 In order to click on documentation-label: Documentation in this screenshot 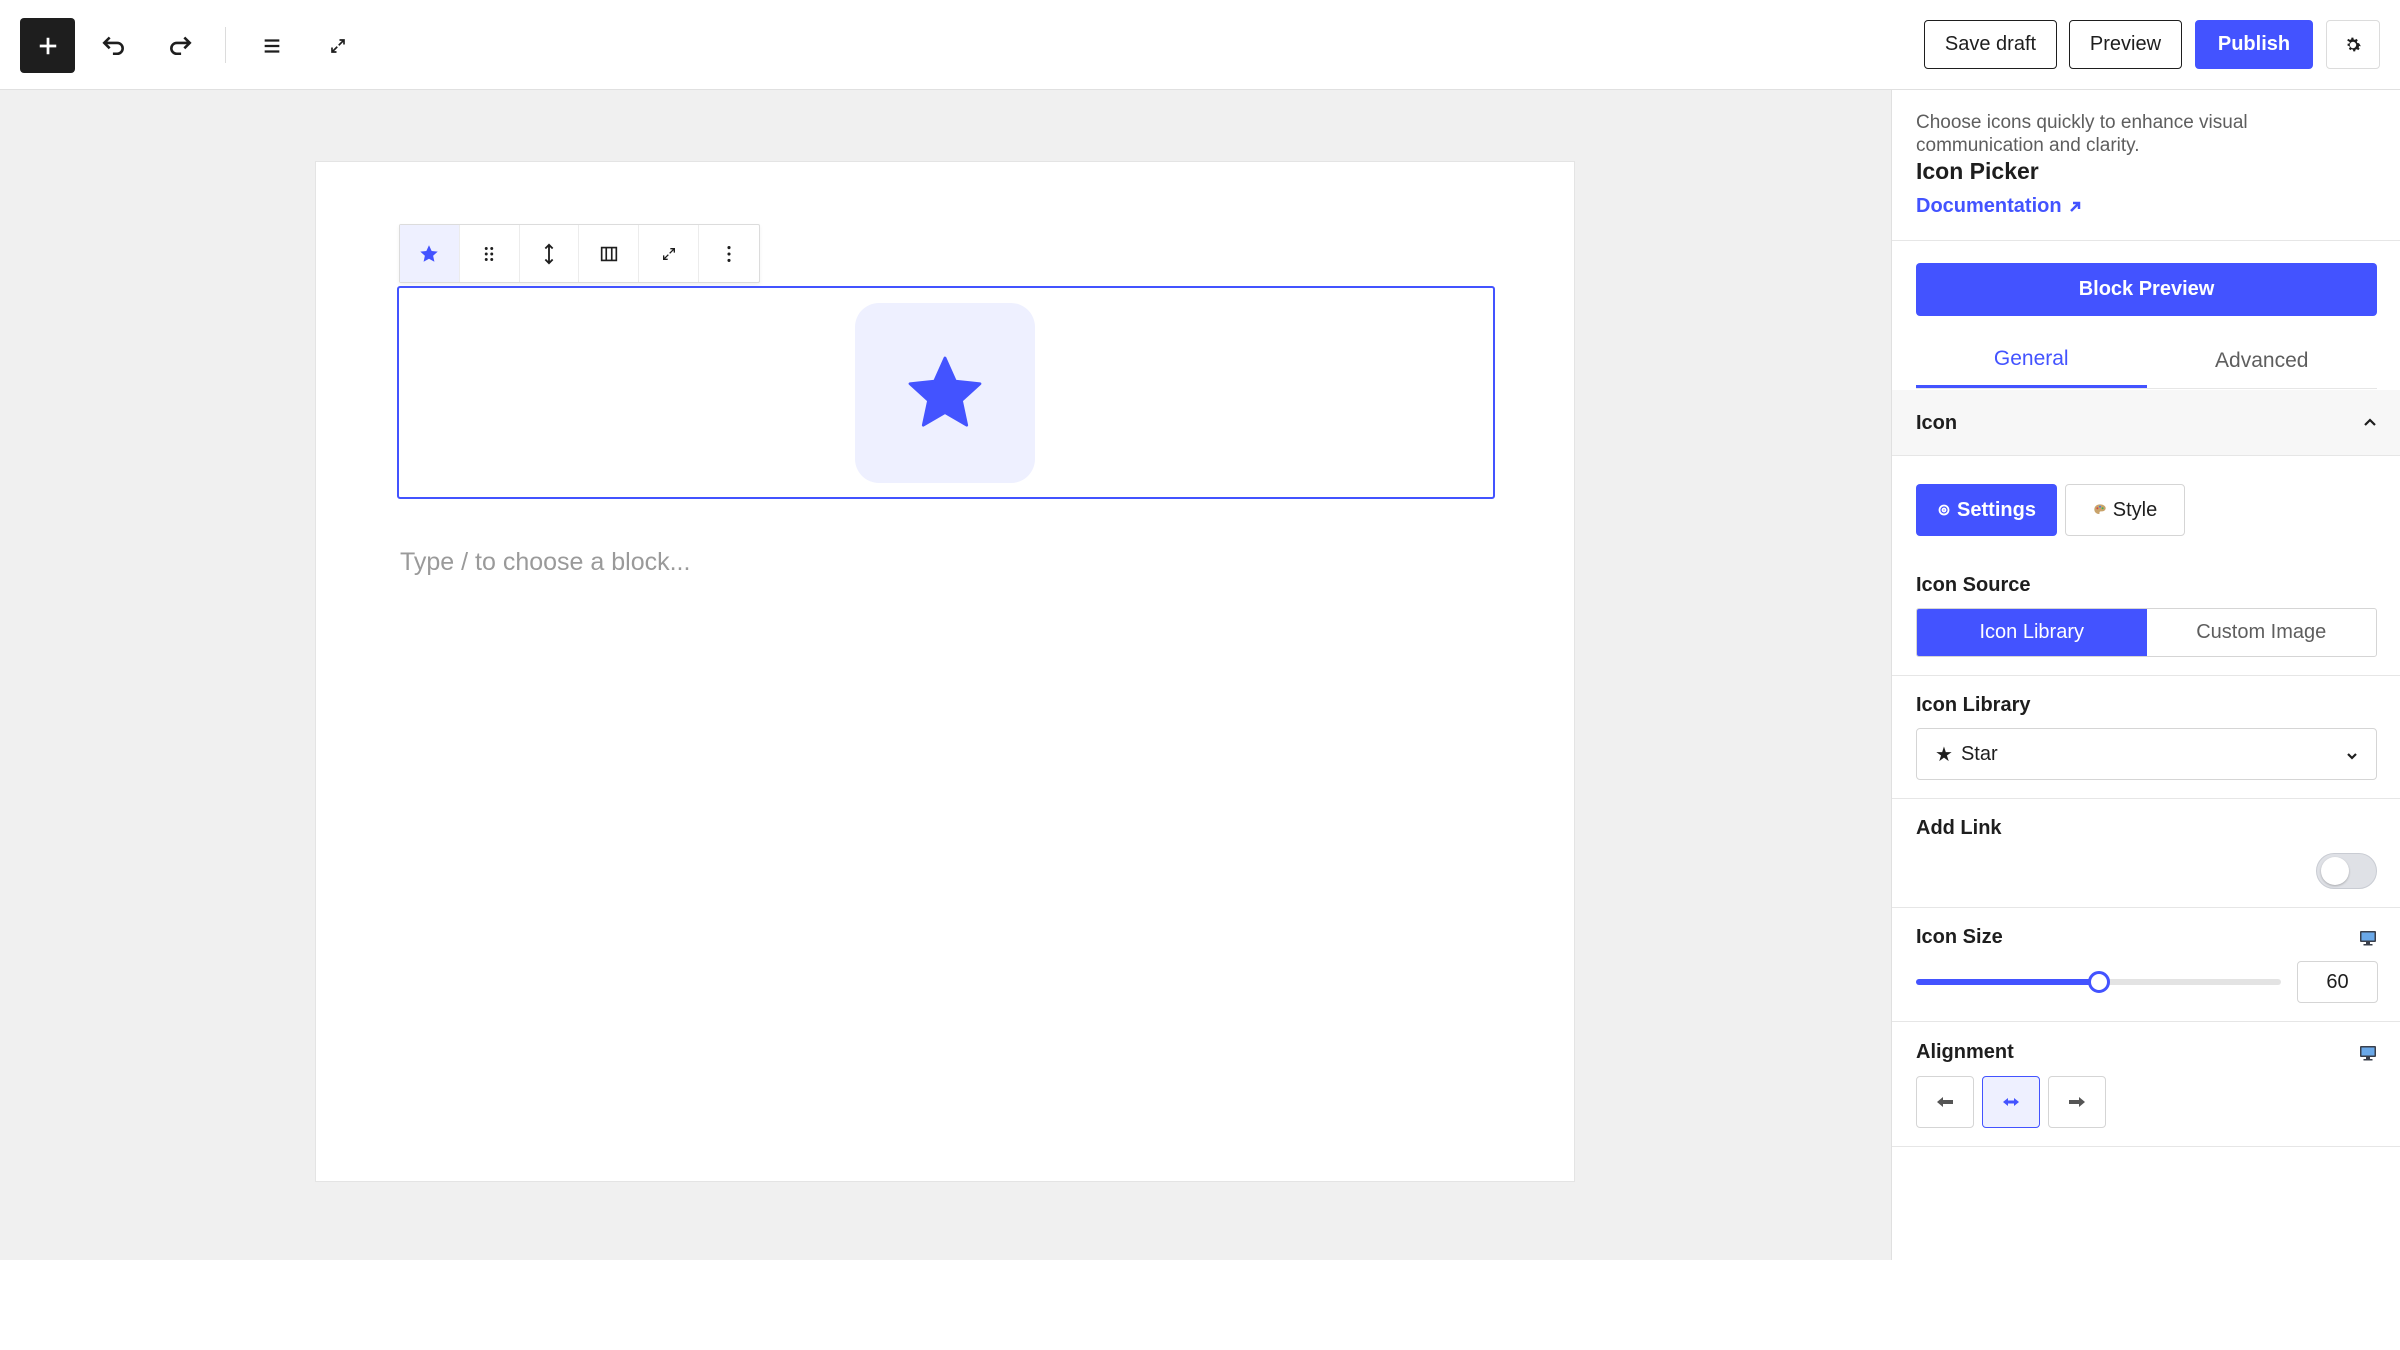, I will do `click(1989, 206)`.